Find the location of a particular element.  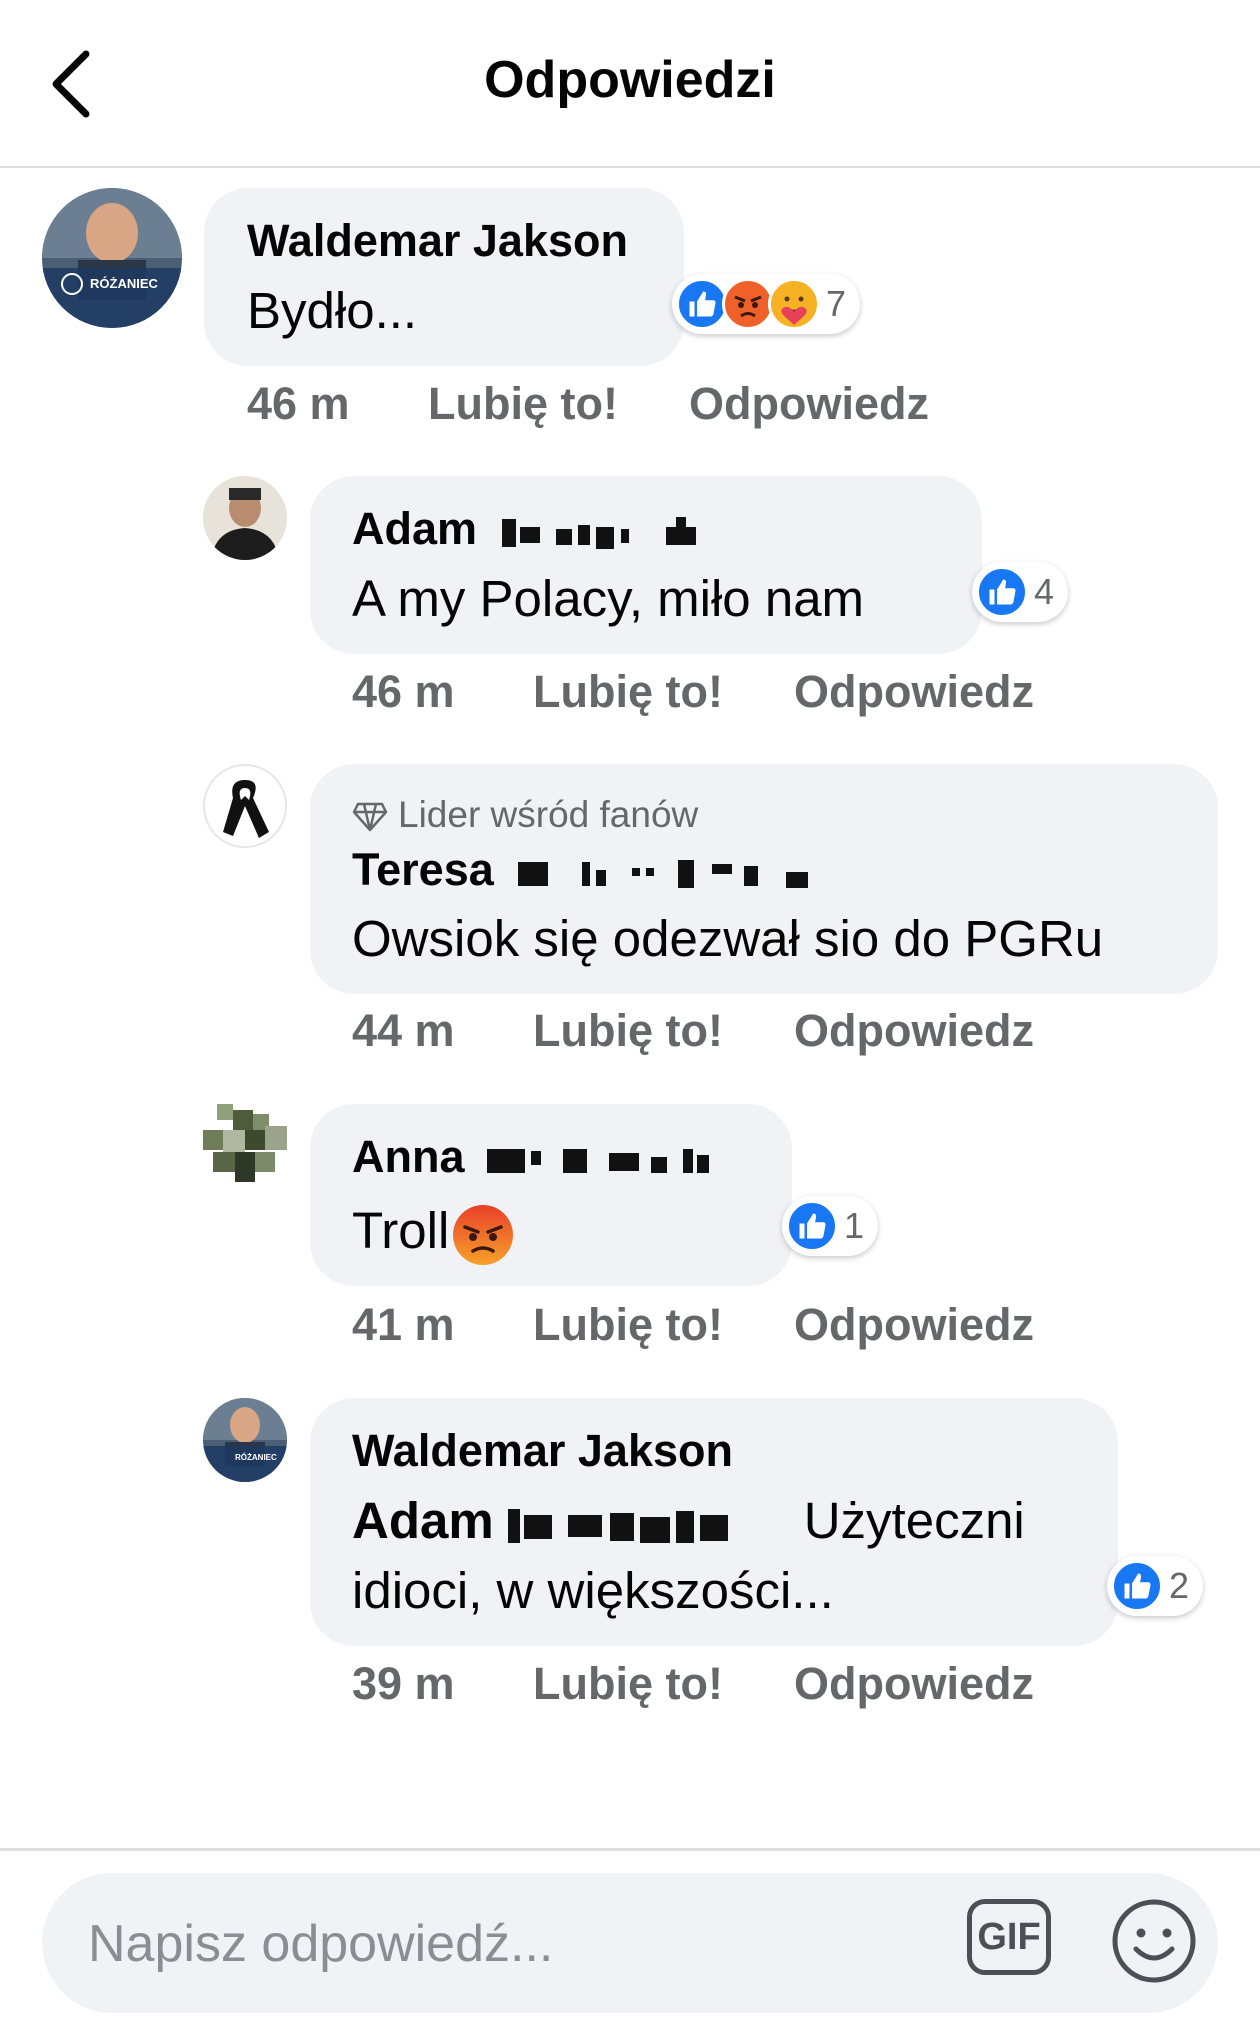

mention-tag: Adam is located at coordinates (578, 1520).